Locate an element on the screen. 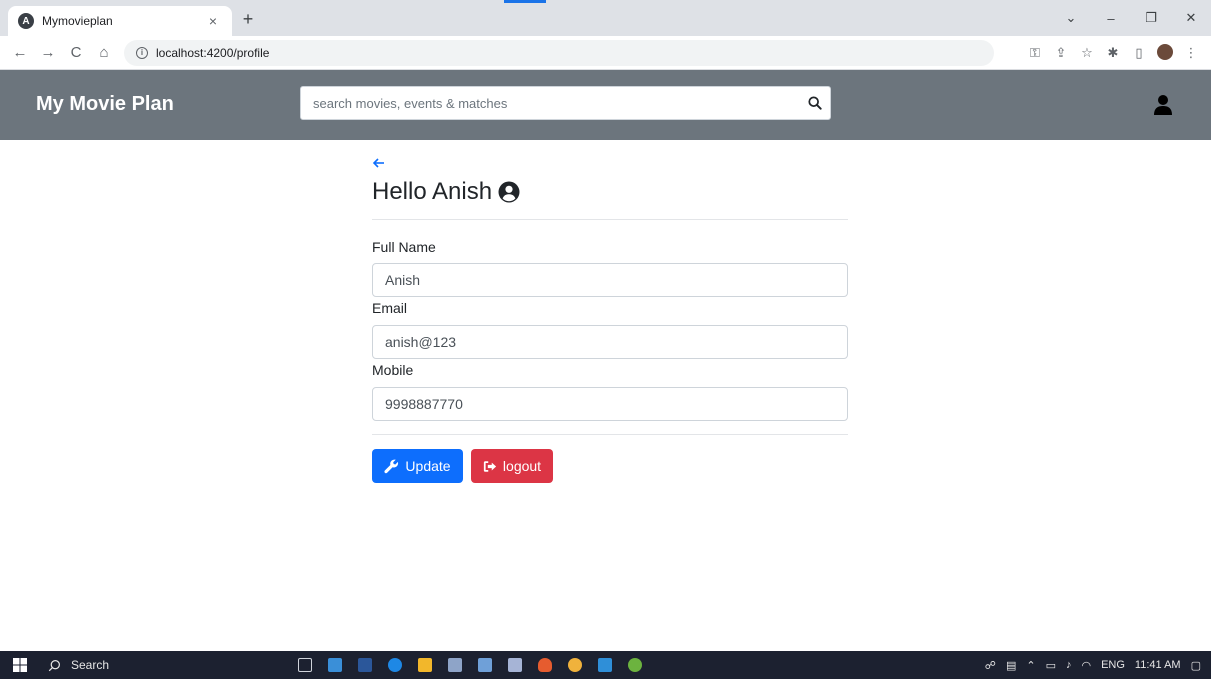 The height and width of the screenshot is (679, 1211). search-icon is located at coordinates (815, 103).